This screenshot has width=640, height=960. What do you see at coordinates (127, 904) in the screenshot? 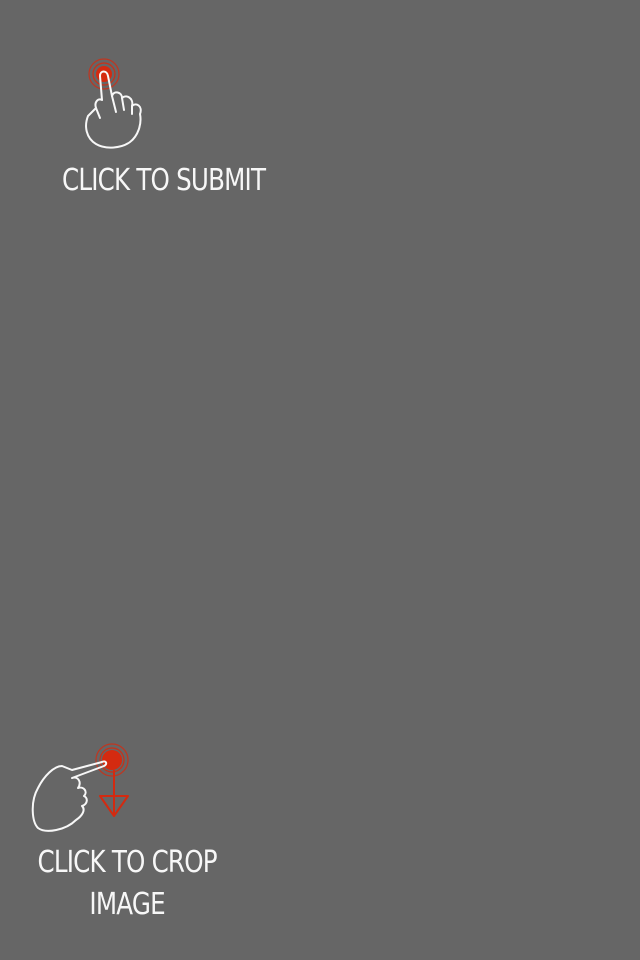
I see `crop-hint-label-line2: IMAGE` at bounding box center [127, 904].